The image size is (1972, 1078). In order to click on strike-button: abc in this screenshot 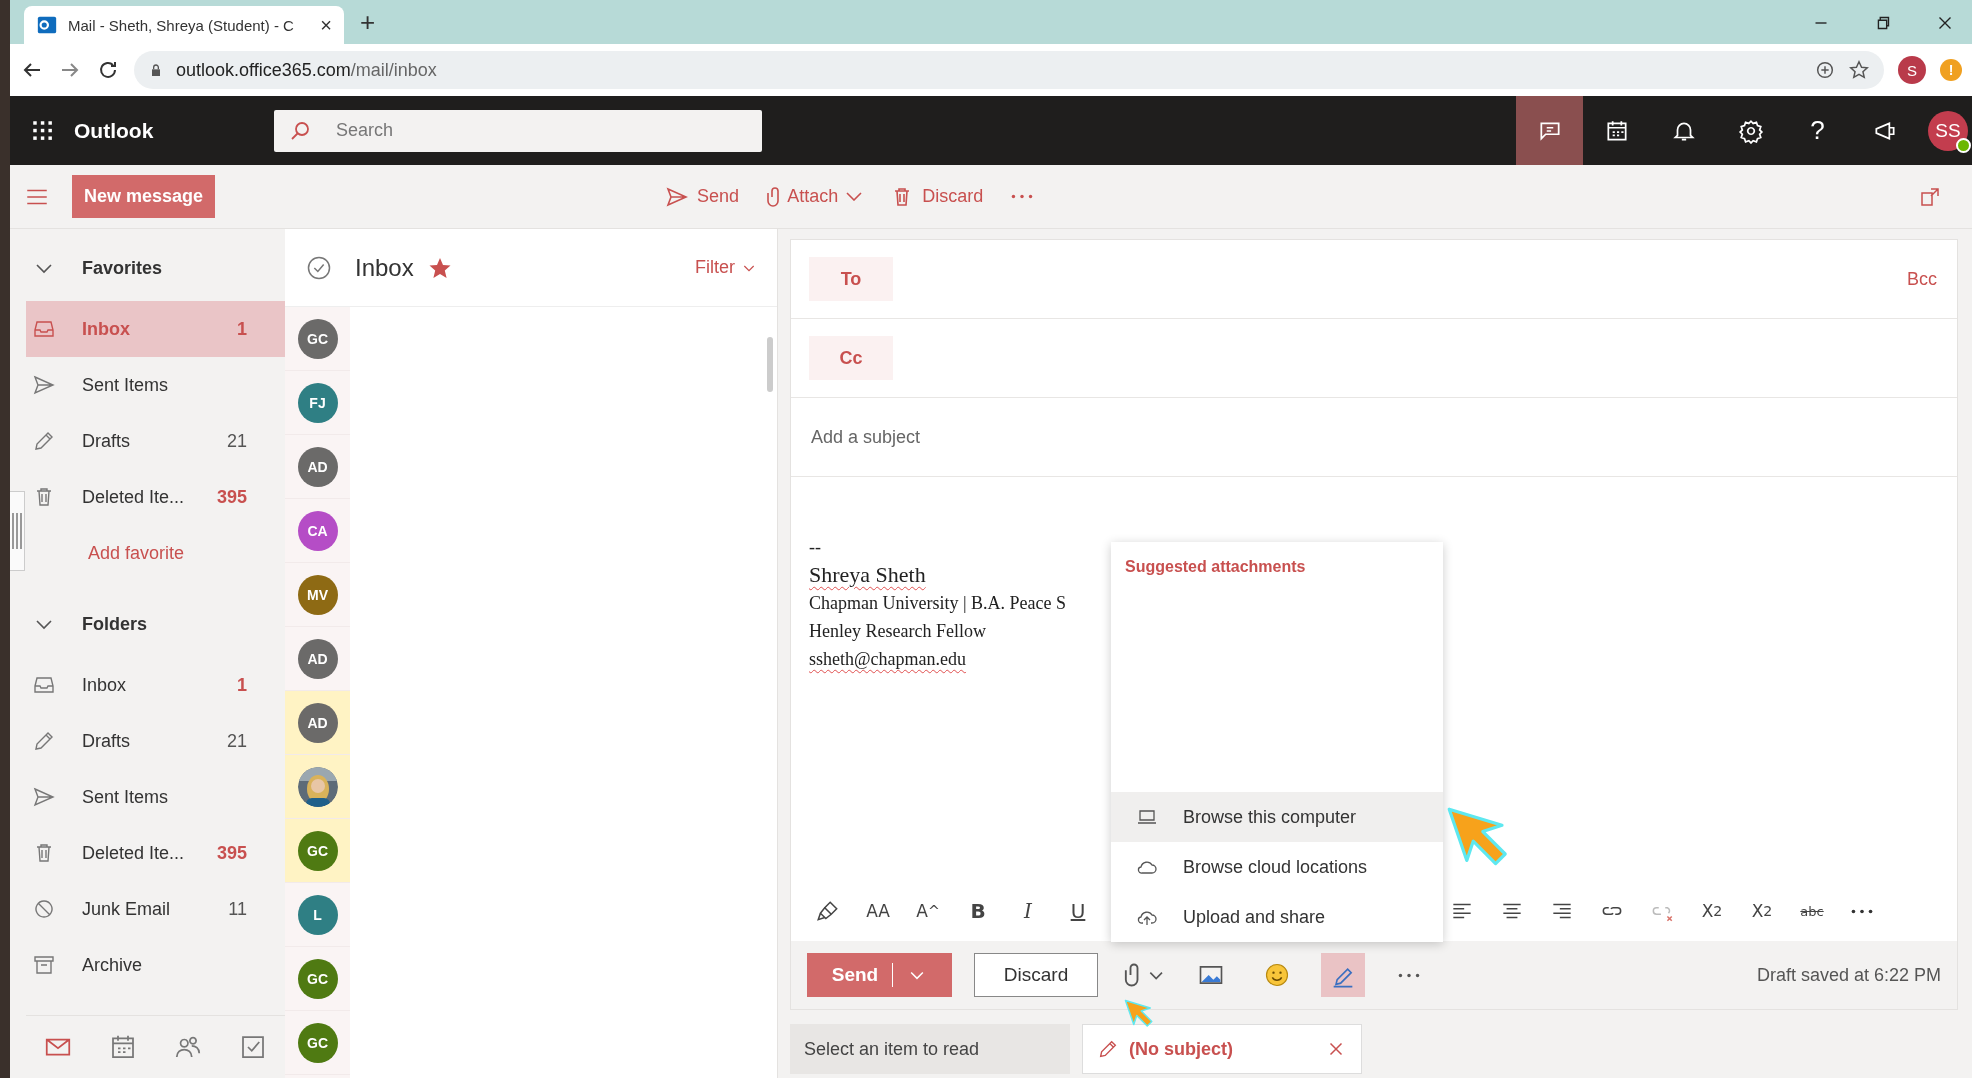, I will do `click(1812, 911)`.